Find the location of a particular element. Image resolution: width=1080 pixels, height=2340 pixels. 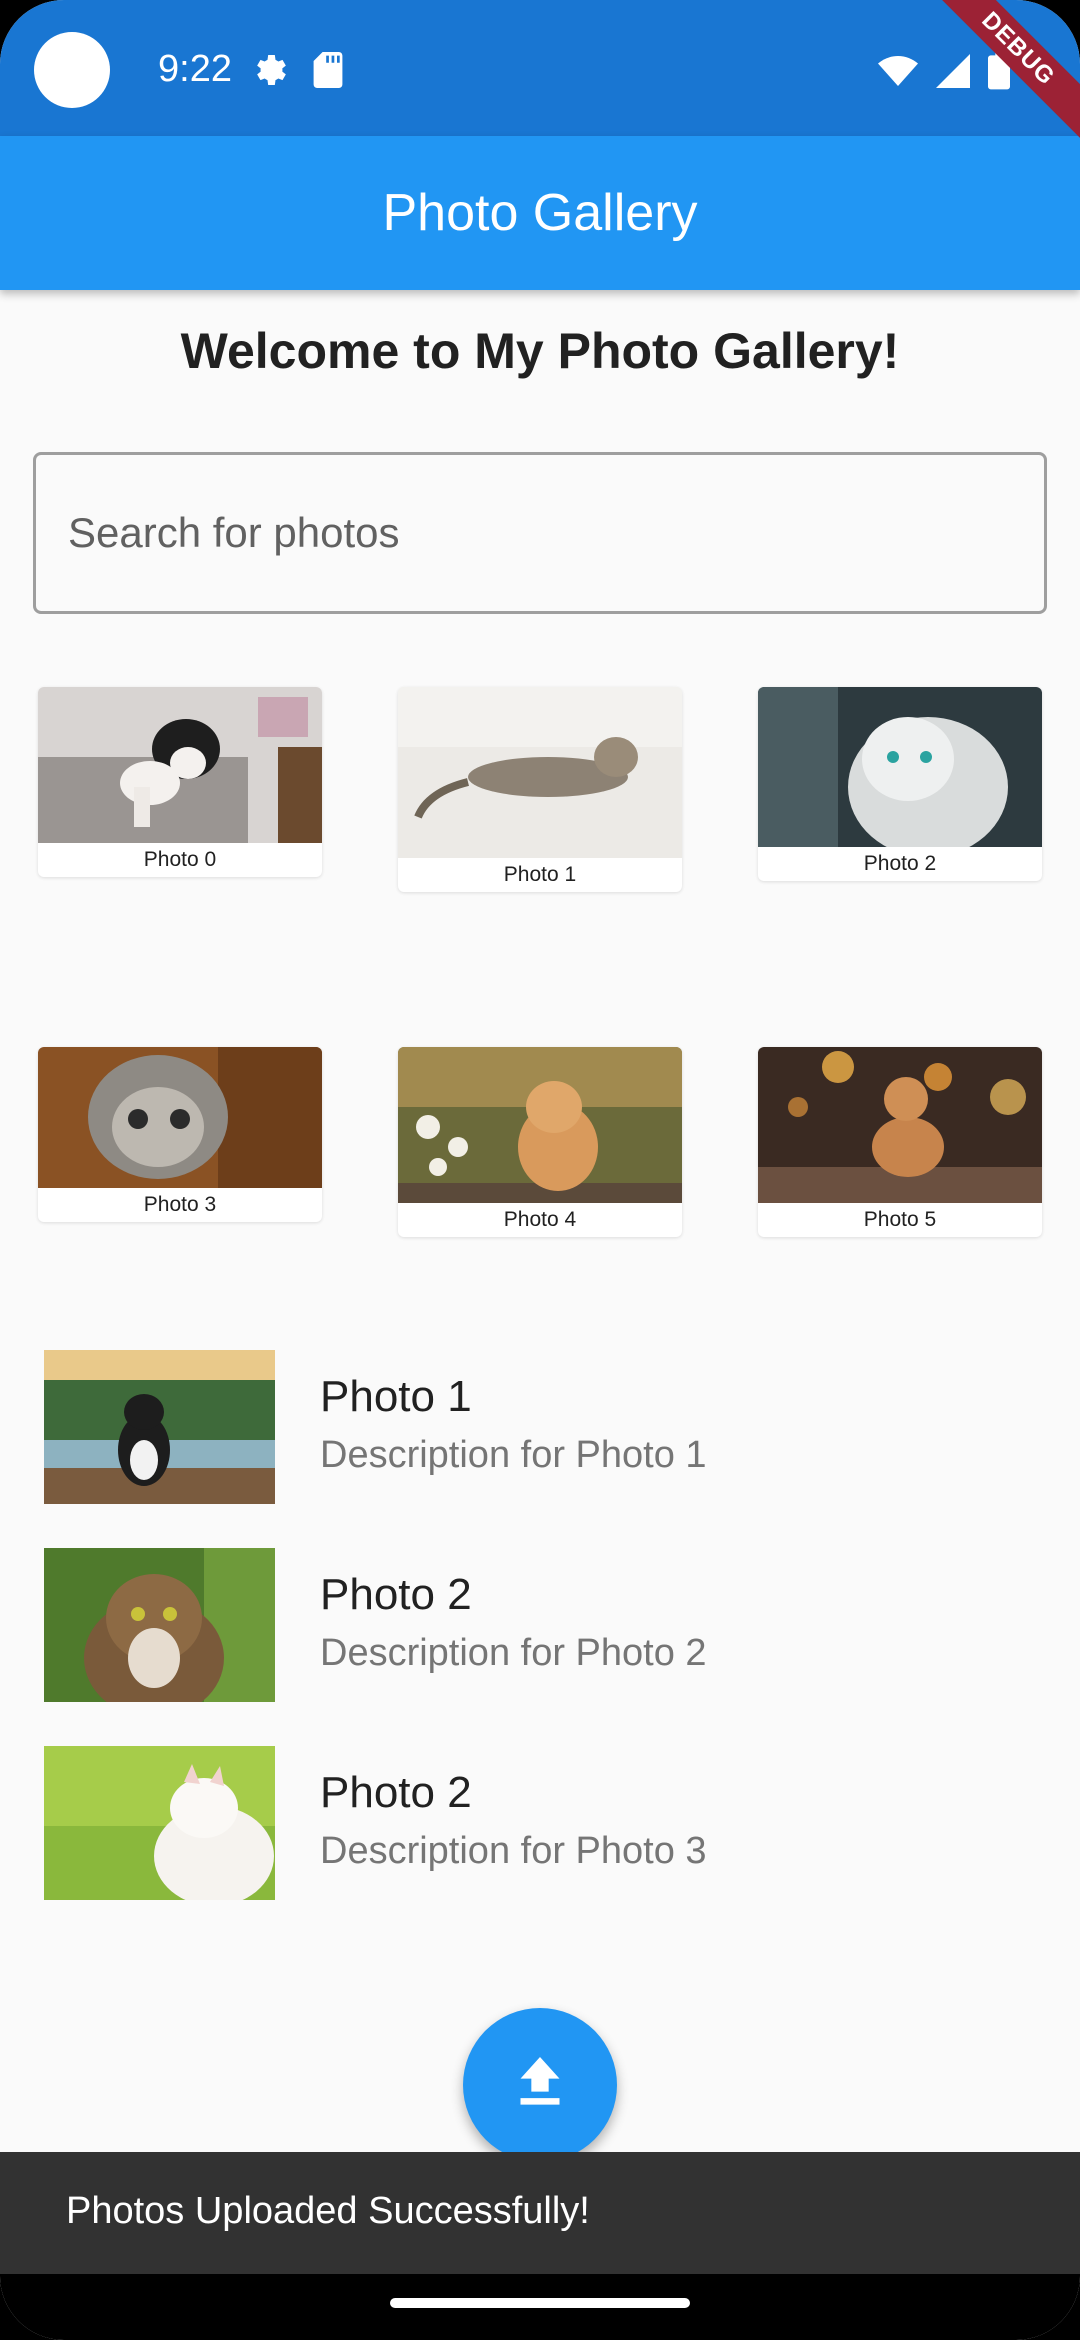

grid-photo-card-2: Photo 2 is located at coordinates (900, 784).